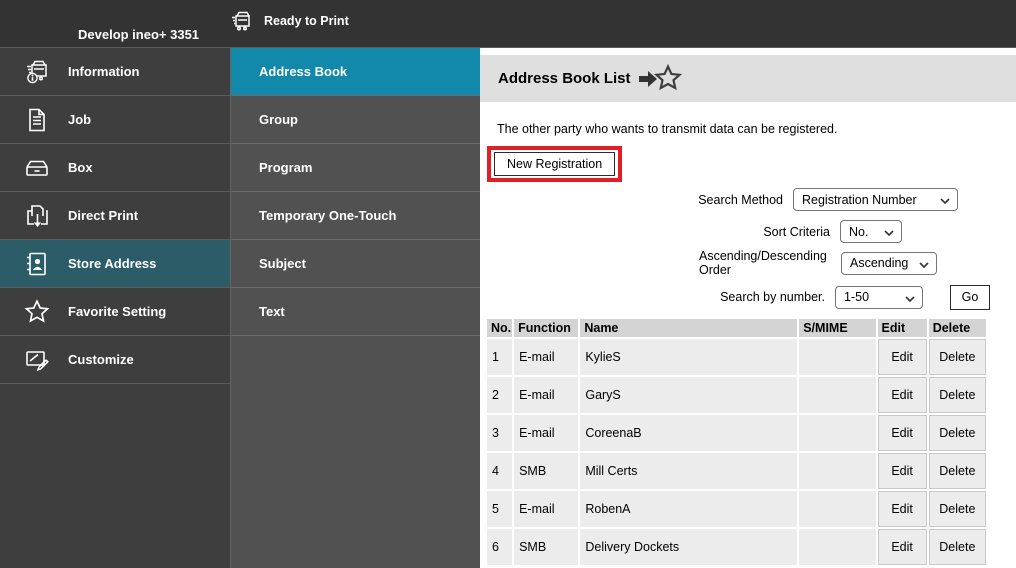  I want to click on search-by-number-label: Search by number., so click(772, 297).